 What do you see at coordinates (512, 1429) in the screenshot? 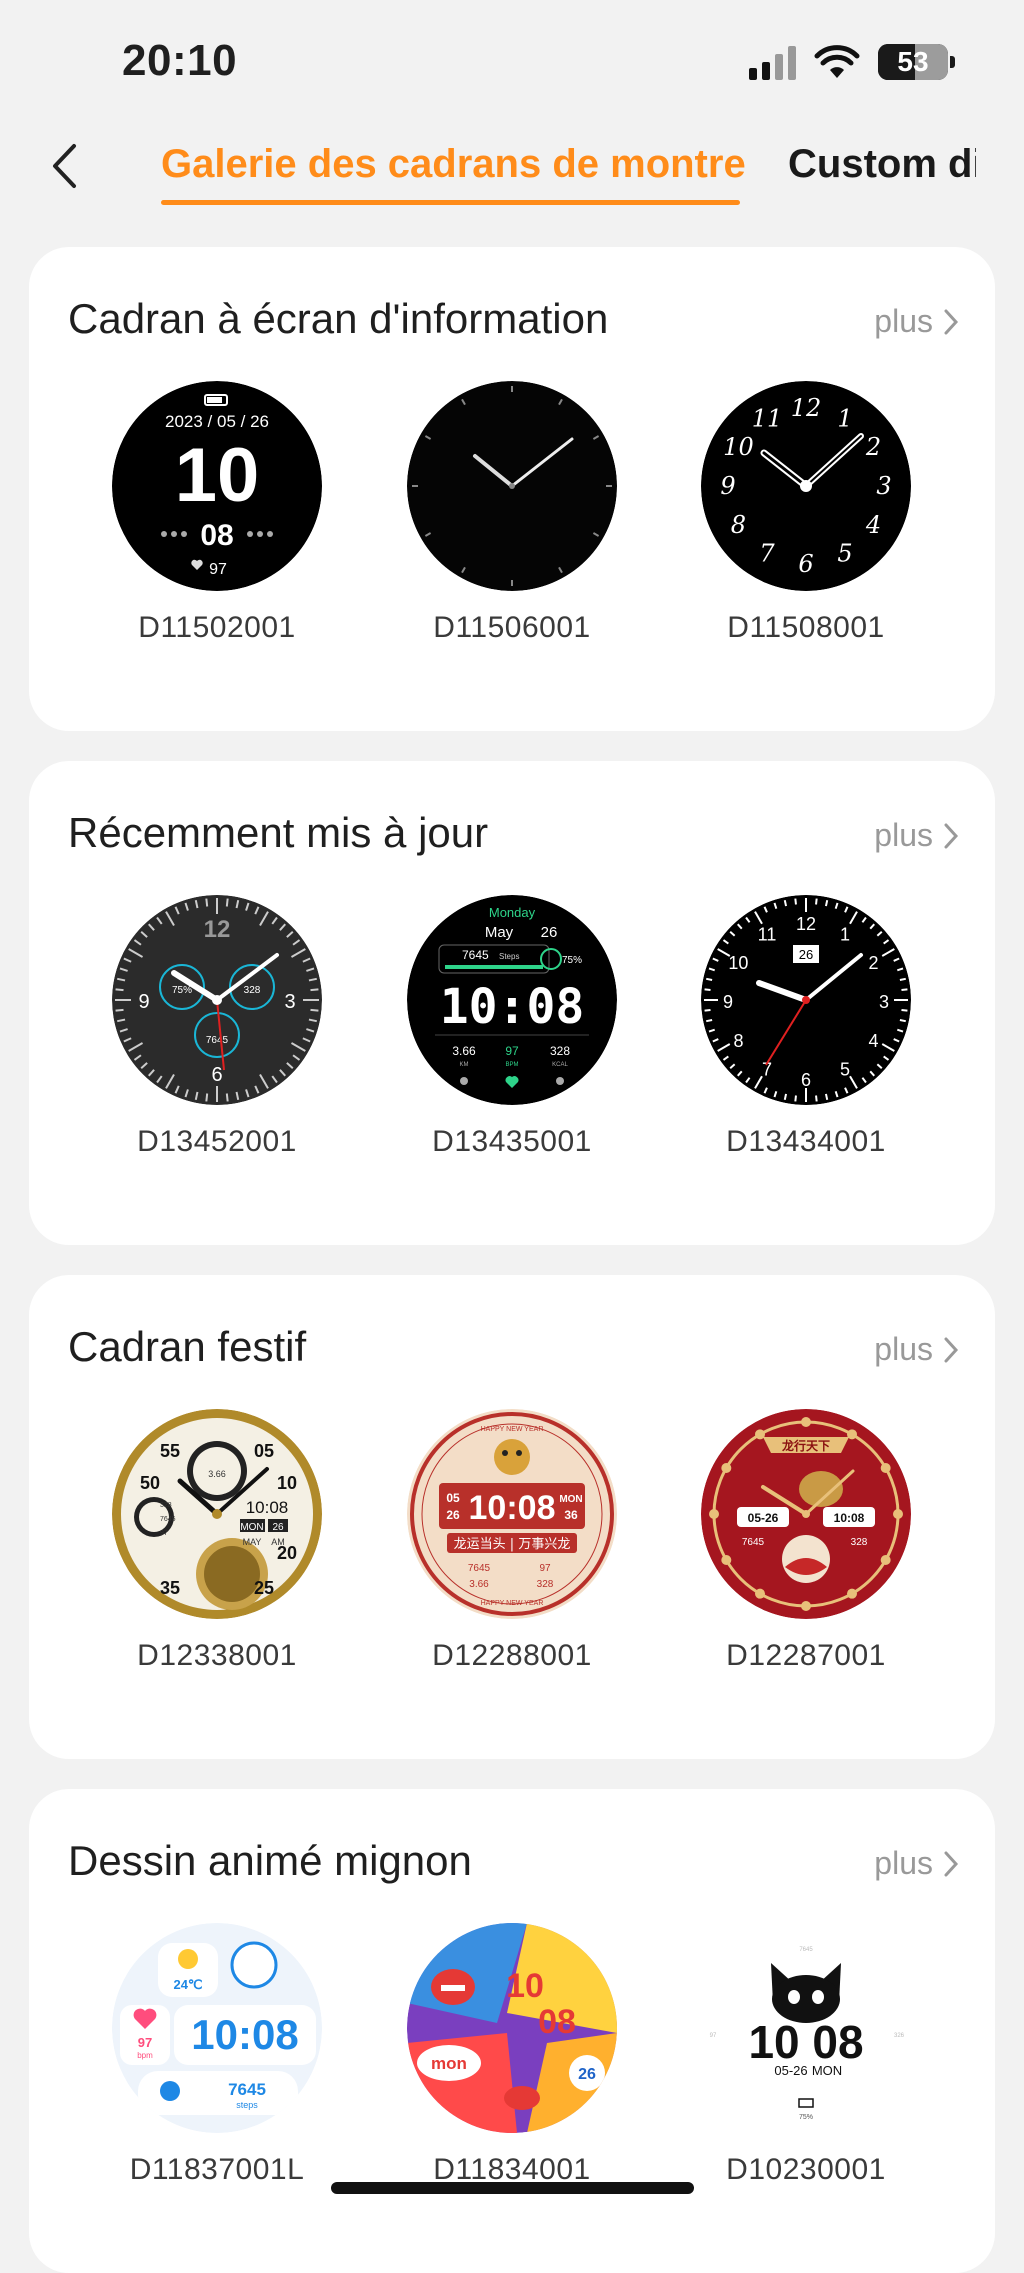
I see `svg-text: HAPPY NEW YEAR` at bounding box center [512, 1429].